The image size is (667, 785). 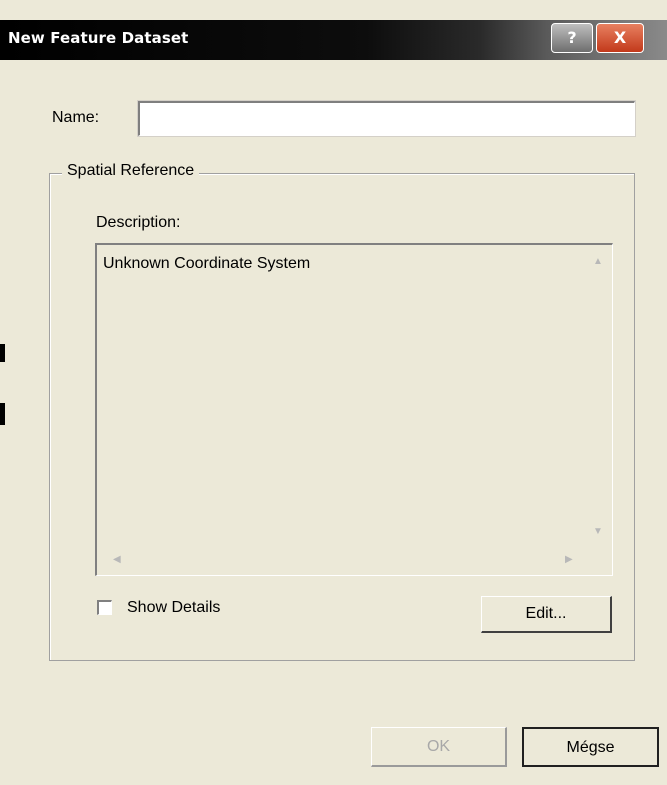 What do you see at coordinates (104, 607) in the screenshot?
I see `show-details-checkbox` at bounding box center [104, 607].